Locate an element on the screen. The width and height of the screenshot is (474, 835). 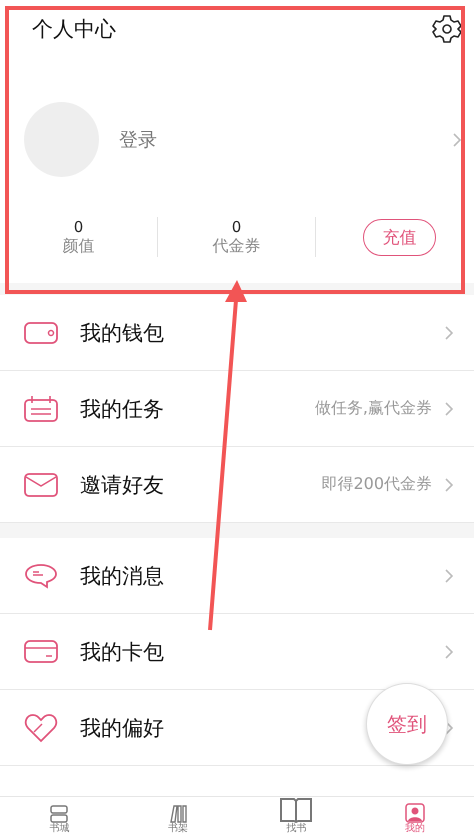
calendar-icon is located at coordinates (41, 408).